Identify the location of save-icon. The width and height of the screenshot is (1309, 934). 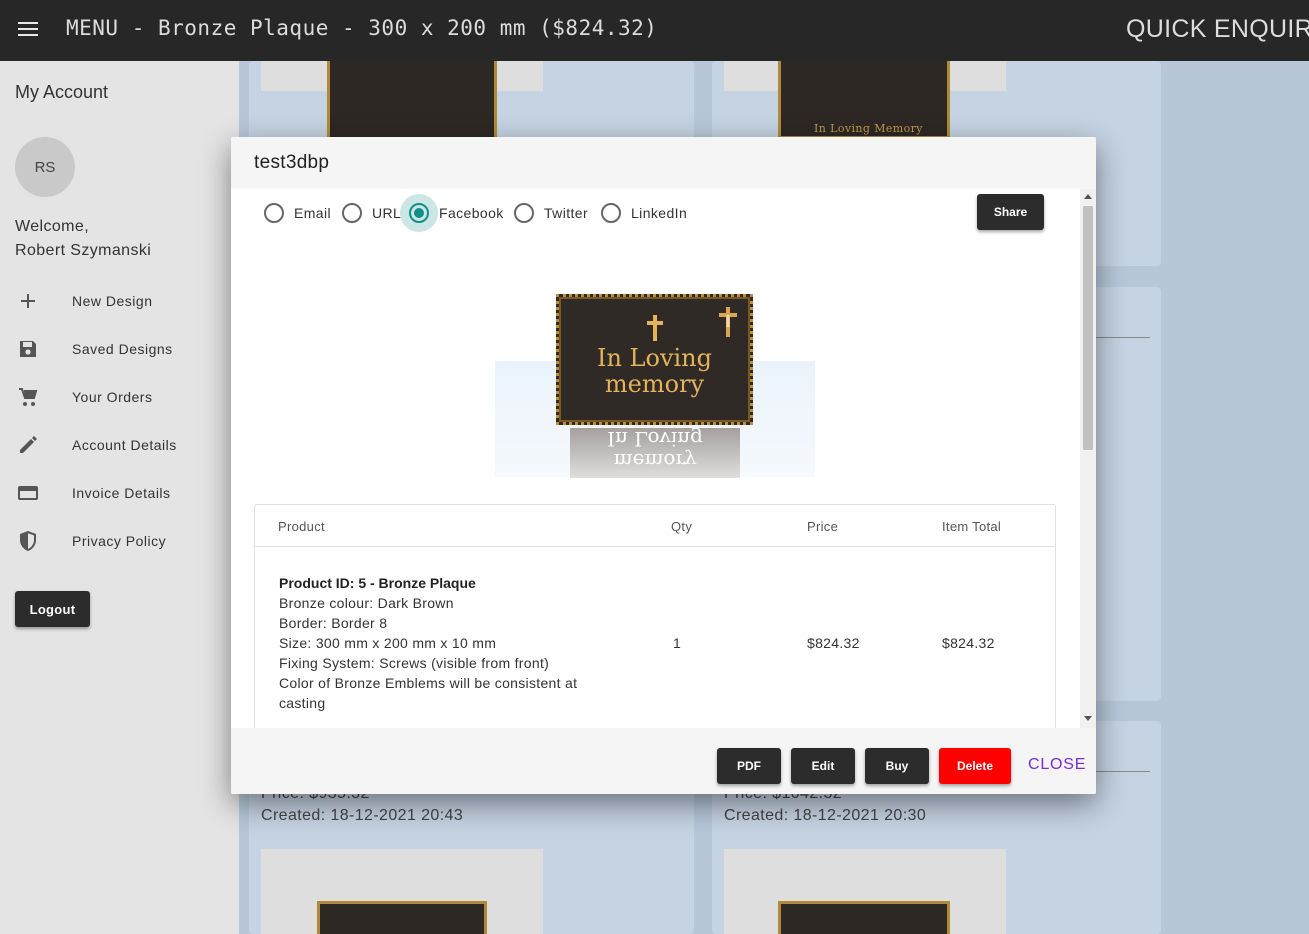
(28, 349).